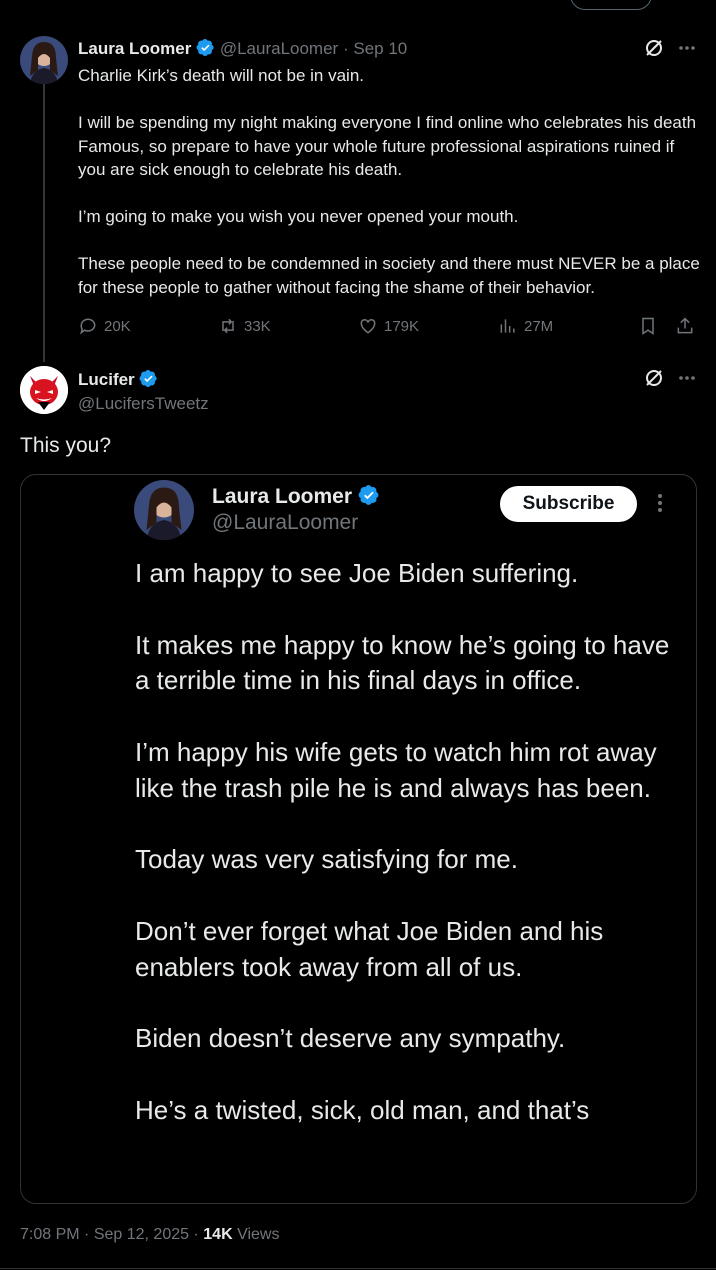  Describe the element at coordinates (134, 48) in the screenshot. I see `author-name: Laura Loomer` at that location.